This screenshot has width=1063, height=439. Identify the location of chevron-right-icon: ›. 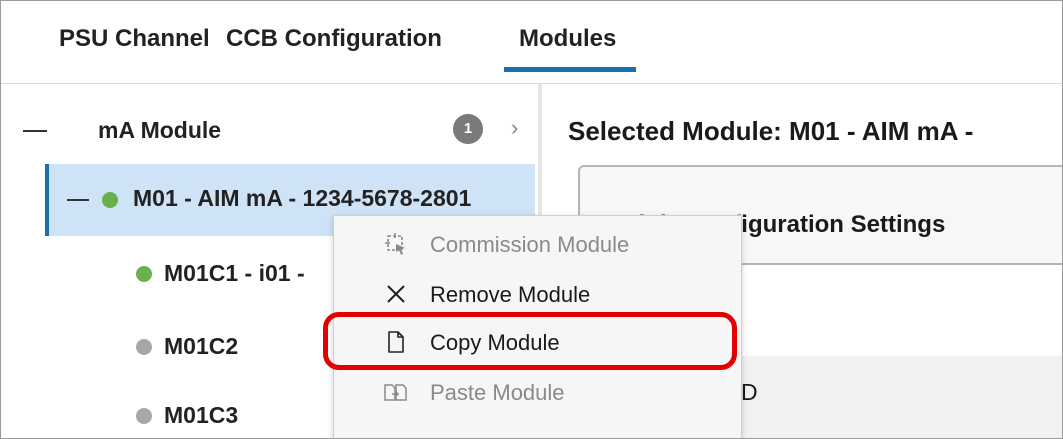
(514, 128).